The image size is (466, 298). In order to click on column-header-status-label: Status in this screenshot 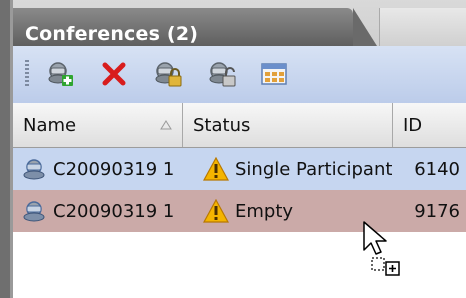, I will do `click(222, 125)`.